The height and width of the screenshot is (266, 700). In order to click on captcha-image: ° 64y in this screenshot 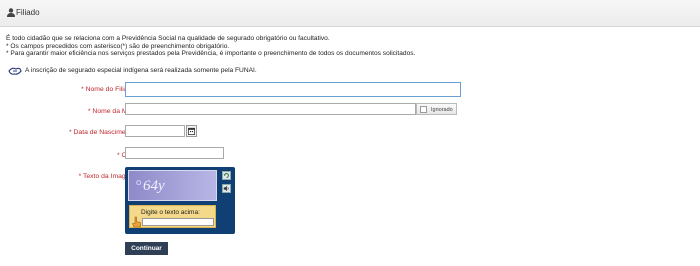, I will do `click(172, 185)`.